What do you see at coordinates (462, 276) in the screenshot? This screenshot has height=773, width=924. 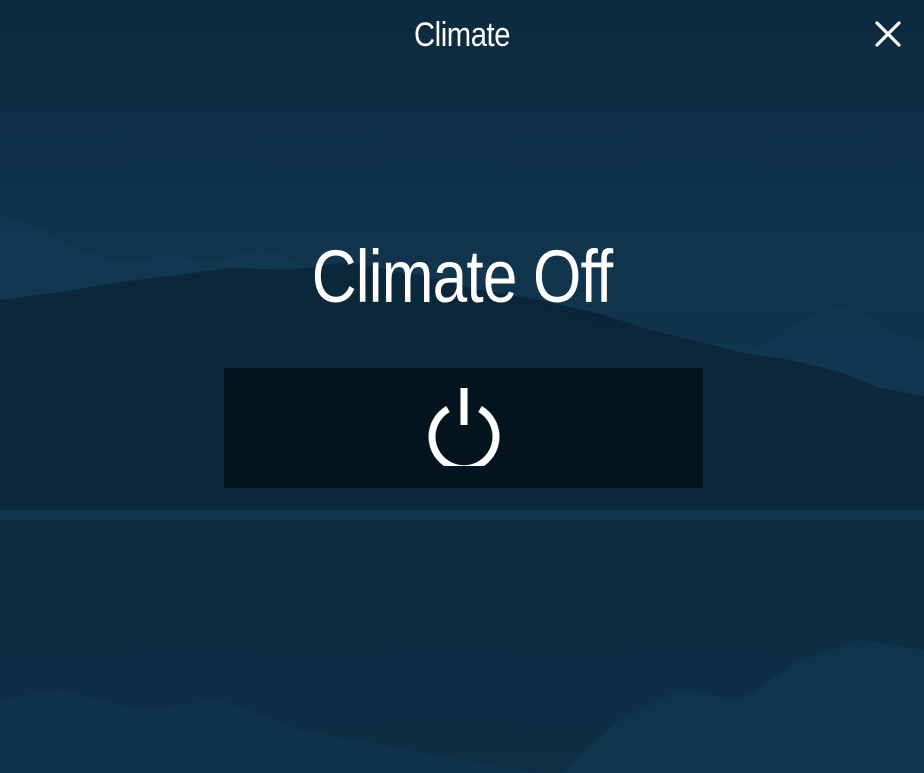 I see `climate-status-text: Climate Off` at bounding box center [462, 276].